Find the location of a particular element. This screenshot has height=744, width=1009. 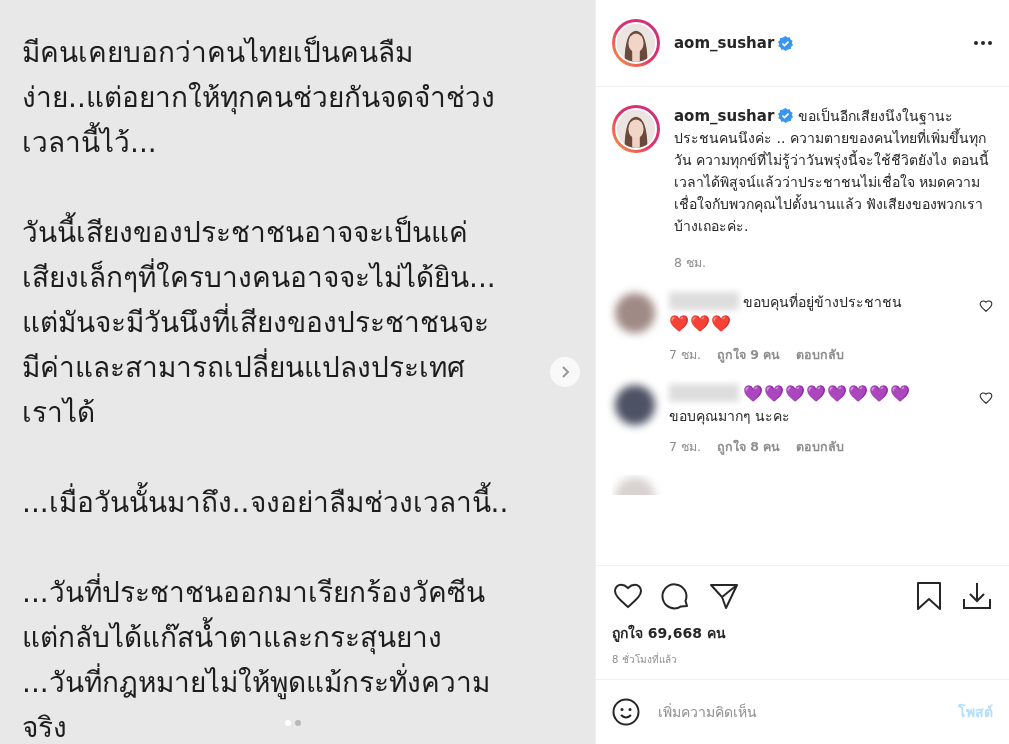

slide-text-line: มีคนเคยบอกว่าคนไทยเป็นคนลืม is located at coordinates (217, 52).